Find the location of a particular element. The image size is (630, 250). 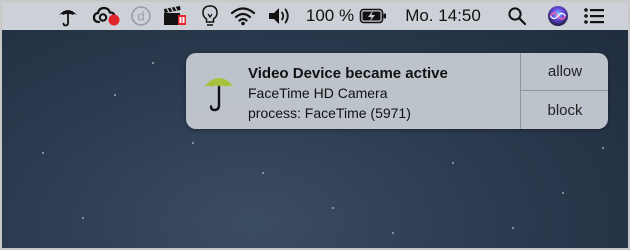

search-icon is located at coordinates (517, 16).